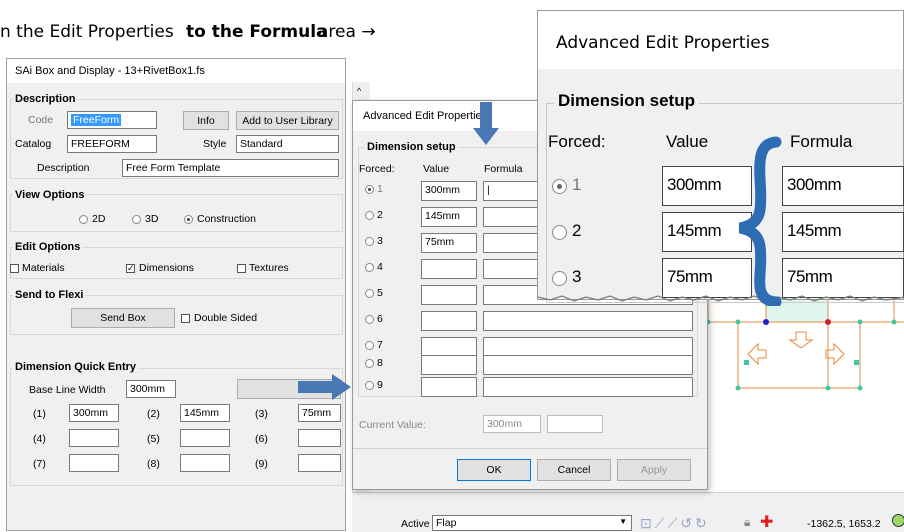 This screenshot has width=904, height=532. Describe the element at coordinates (319, 413) in the screenshot. I see `quick-entry-field-3: 75mm` at that location.